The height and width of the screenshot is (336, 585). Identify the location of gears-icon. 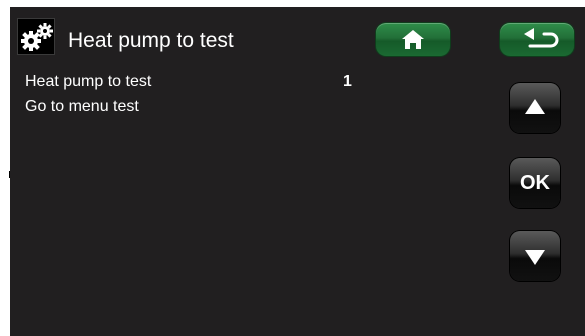
(36, 36).